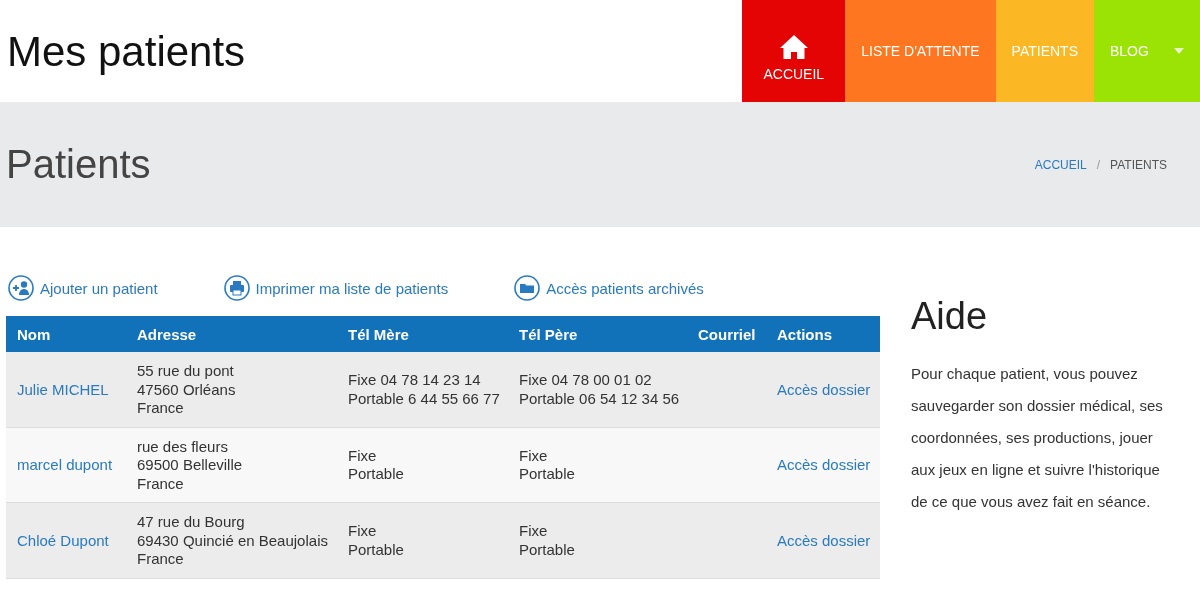 The image size is (1200, 609). I want to click on column-header: Tél Mère, so click(422, 334).